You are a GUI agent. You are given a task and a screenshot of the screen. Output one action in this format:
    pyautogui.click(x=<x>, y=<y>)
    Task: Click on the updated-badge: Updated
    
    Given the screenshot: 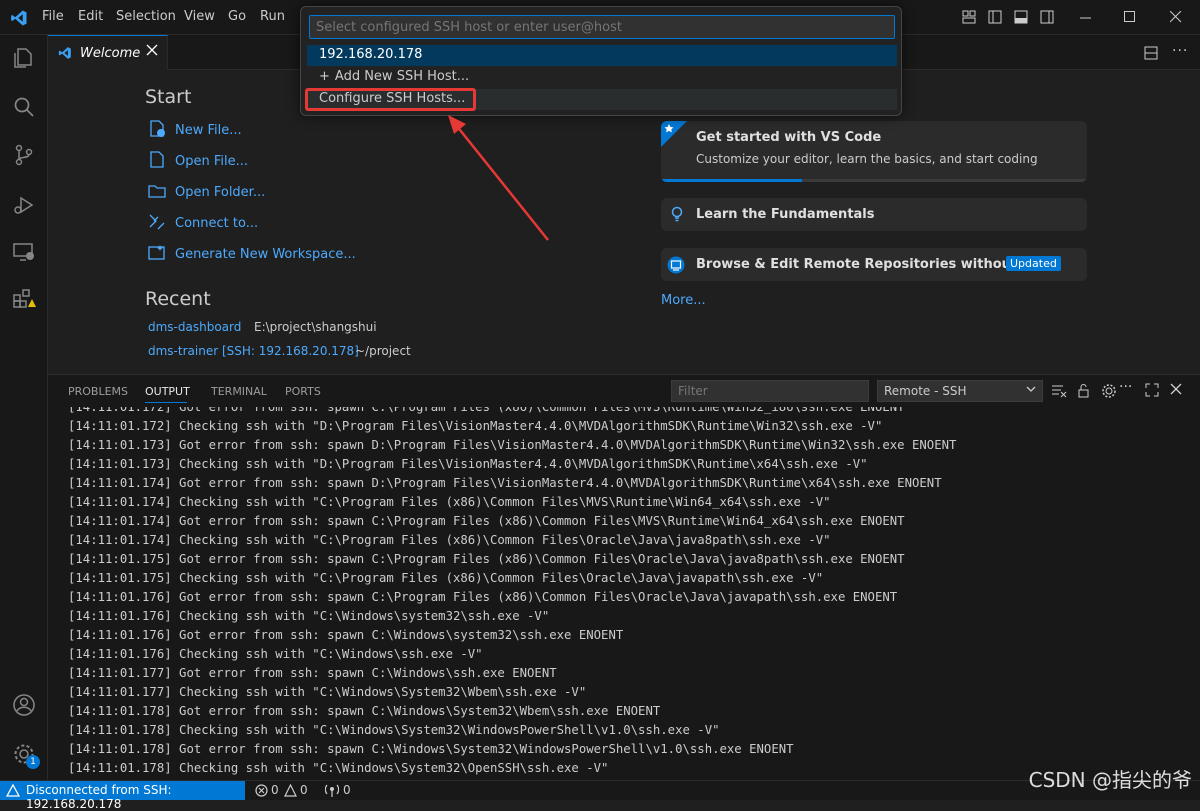 What is the action you would take?
    pyautogui.click(x=1033, y=263)
    